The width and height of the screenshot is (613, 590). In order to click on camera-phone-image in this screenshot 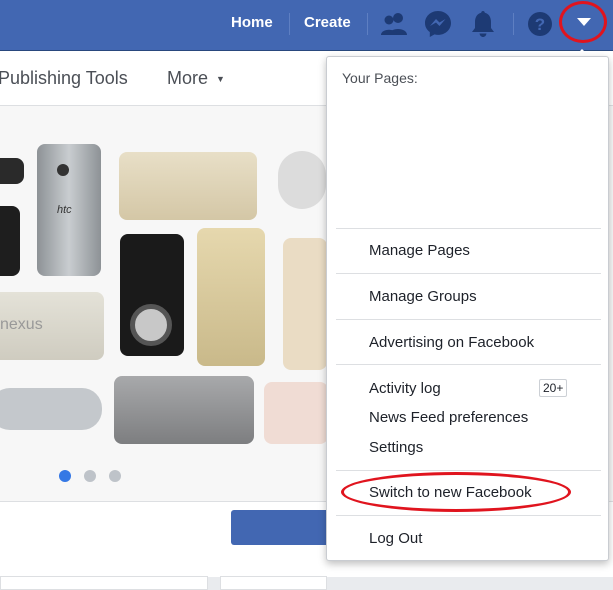, I will do `click(152, 295)`.